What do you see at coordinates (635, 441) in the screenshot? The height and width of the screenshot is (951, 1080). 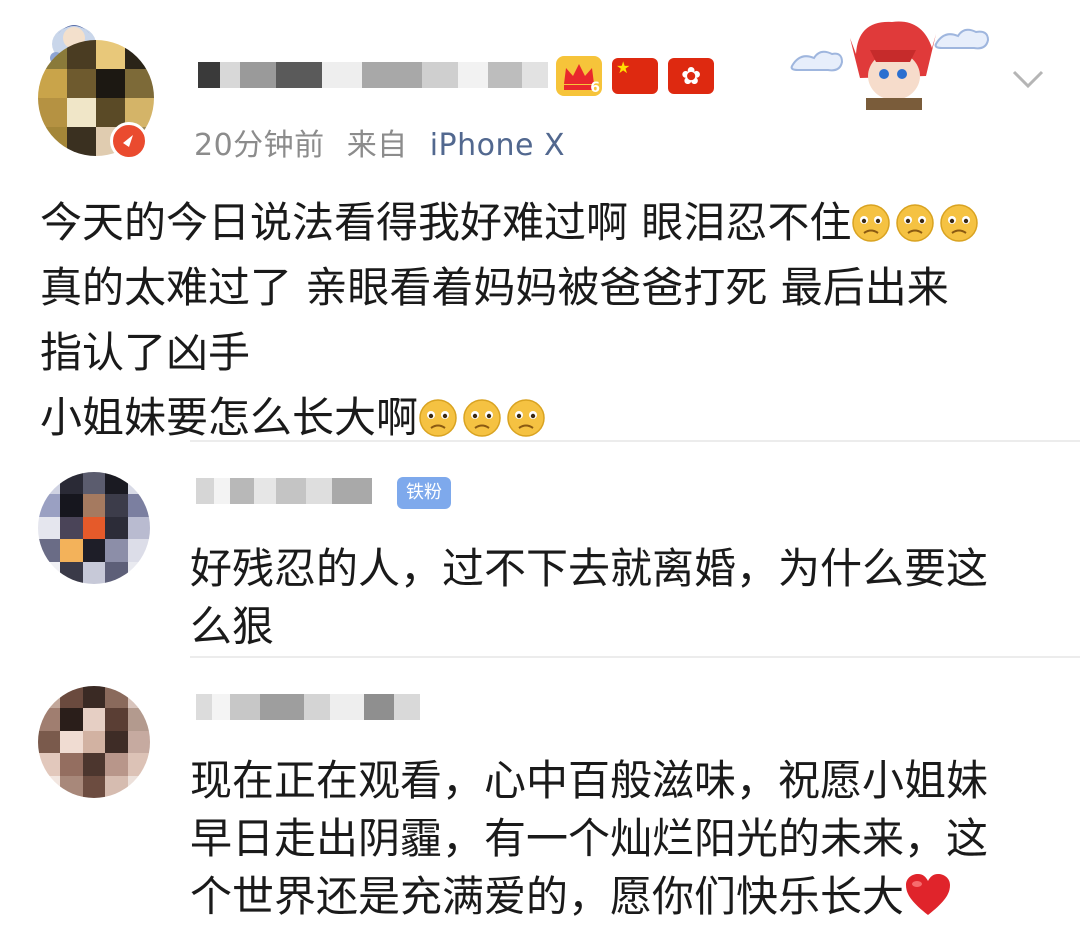 I see `post-divider` at bounding box center [635, 441].